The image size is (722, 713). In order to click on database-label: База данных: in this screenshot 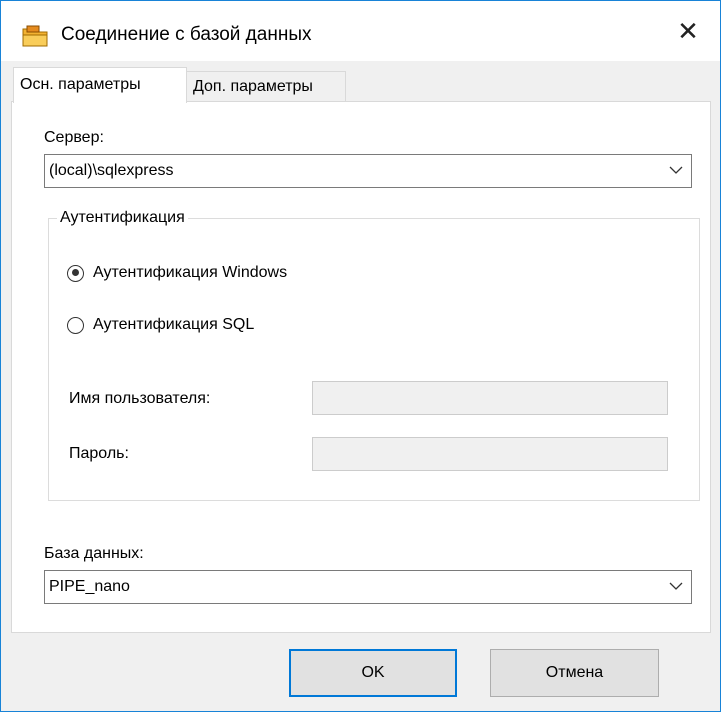, I will do `click(94, 553)`.